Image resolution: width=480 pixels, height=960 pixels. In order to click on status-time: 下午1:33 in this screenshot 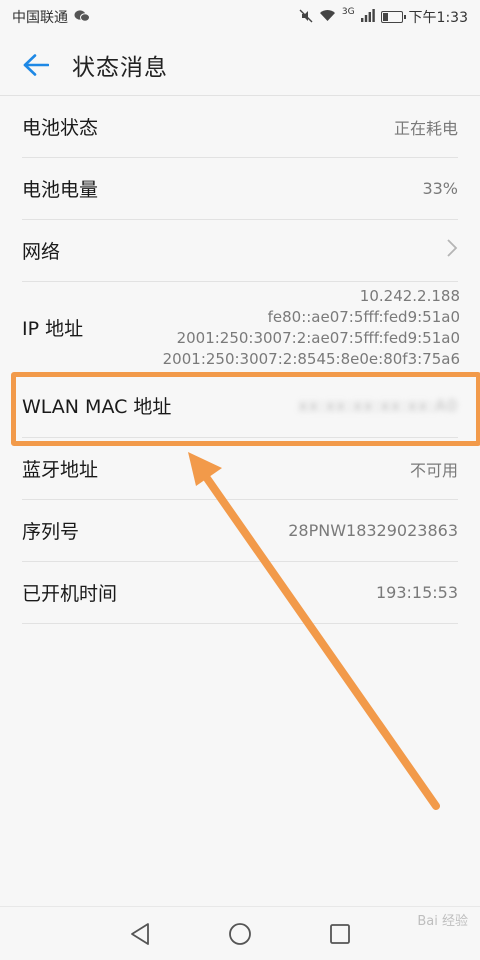, I will do `click(438, 18)`.